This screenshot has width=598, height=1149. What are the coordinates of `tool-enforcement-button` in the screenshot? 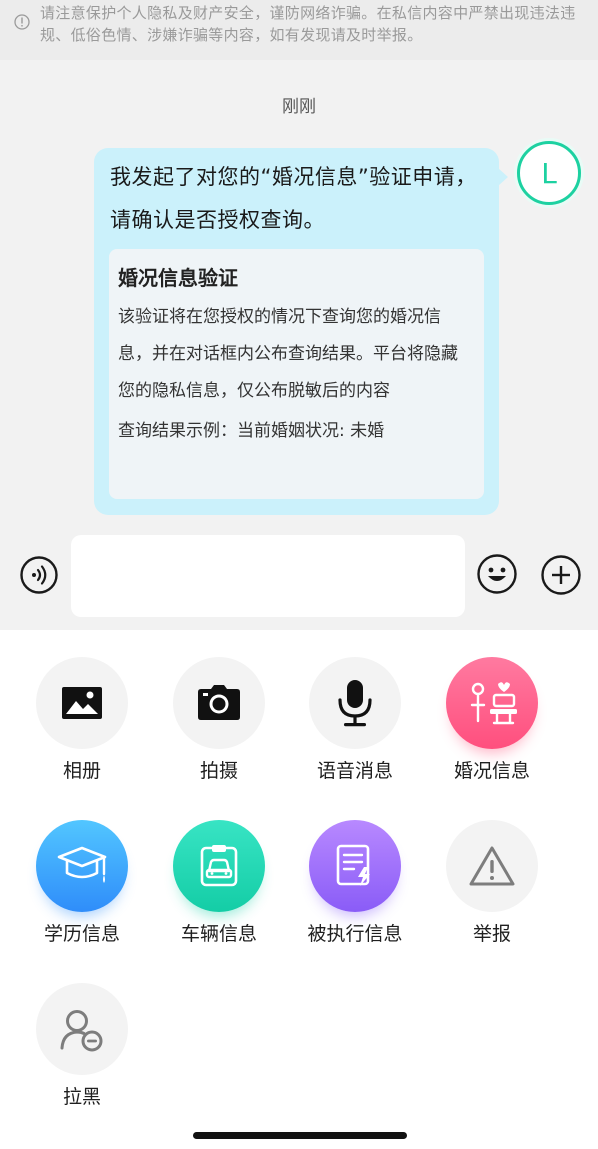 It's located at (355, 866).